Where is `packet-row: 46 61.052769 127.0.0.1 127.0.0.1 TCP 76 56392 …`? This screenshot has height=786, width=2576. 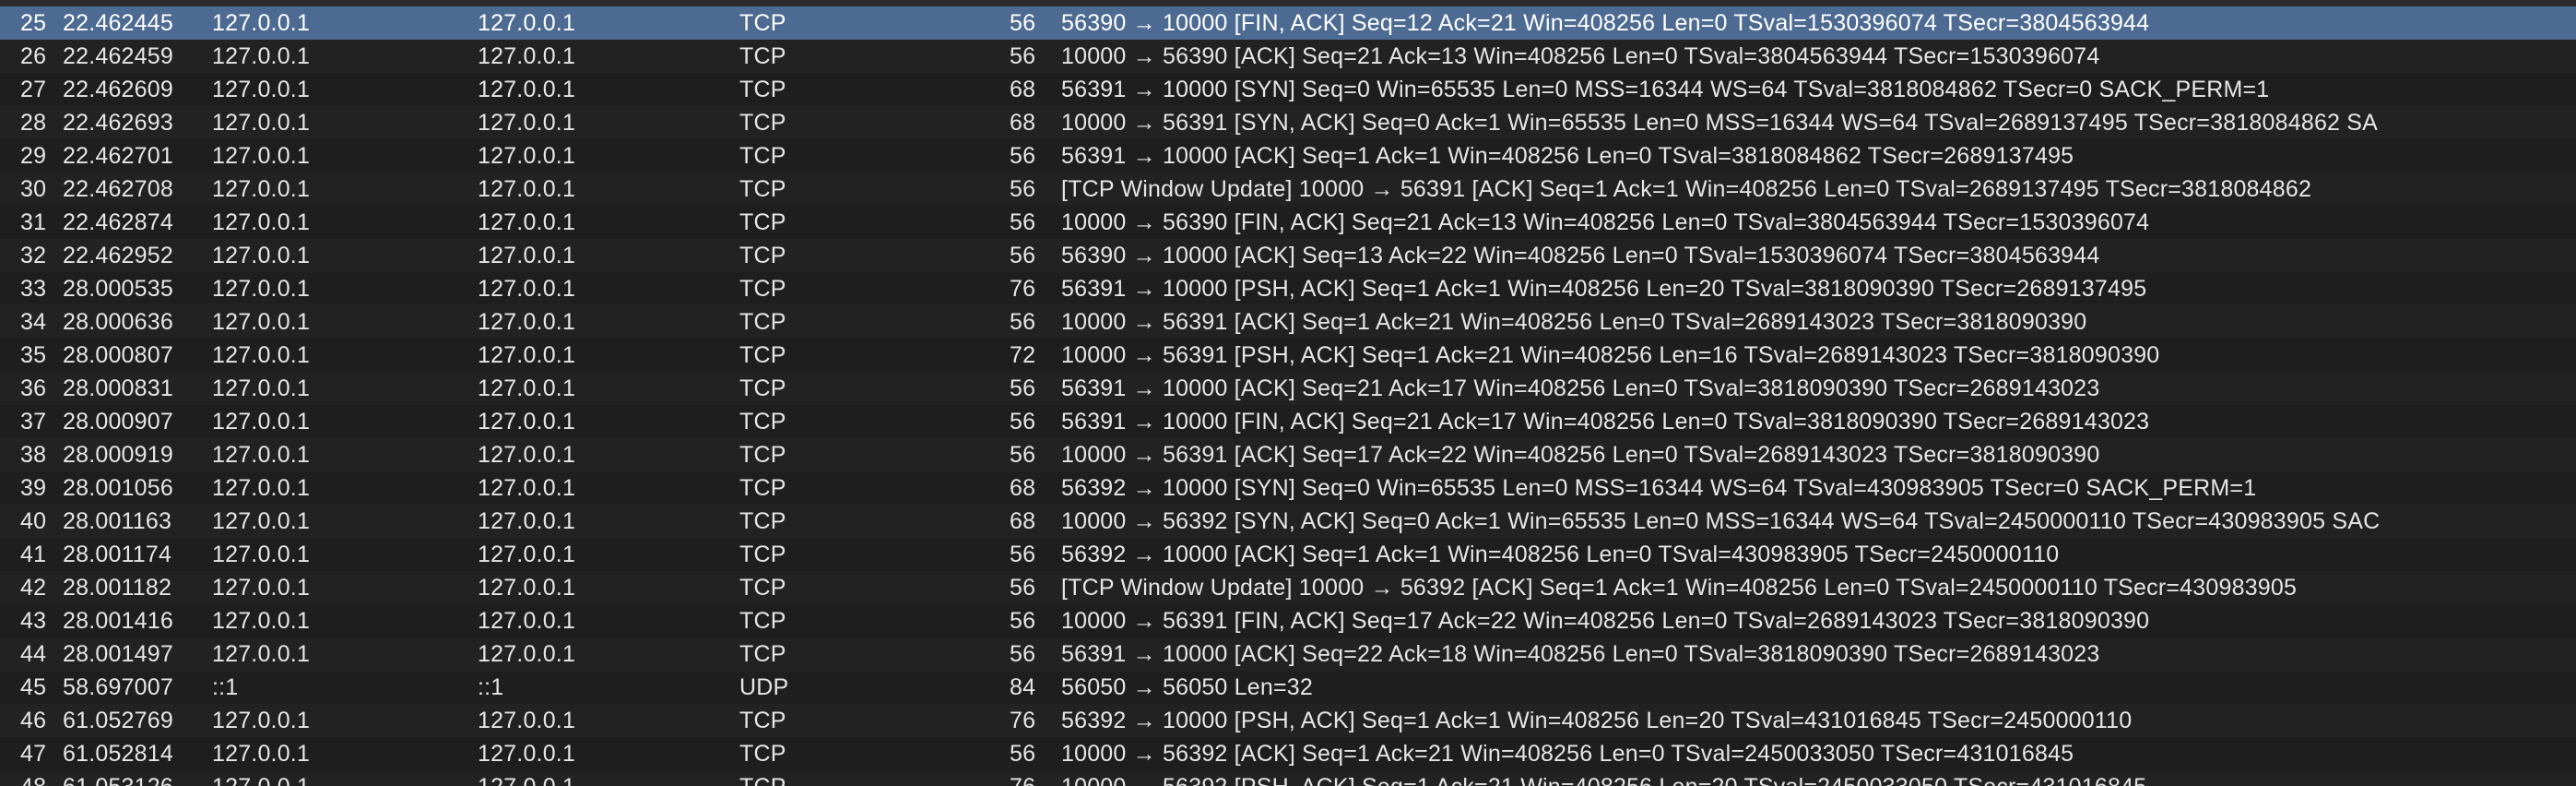
packet-row: 46 61.052769 127.0.0.1 127.0.0.1 TCP 76 56392 … is located at coordinates (1288, 720).